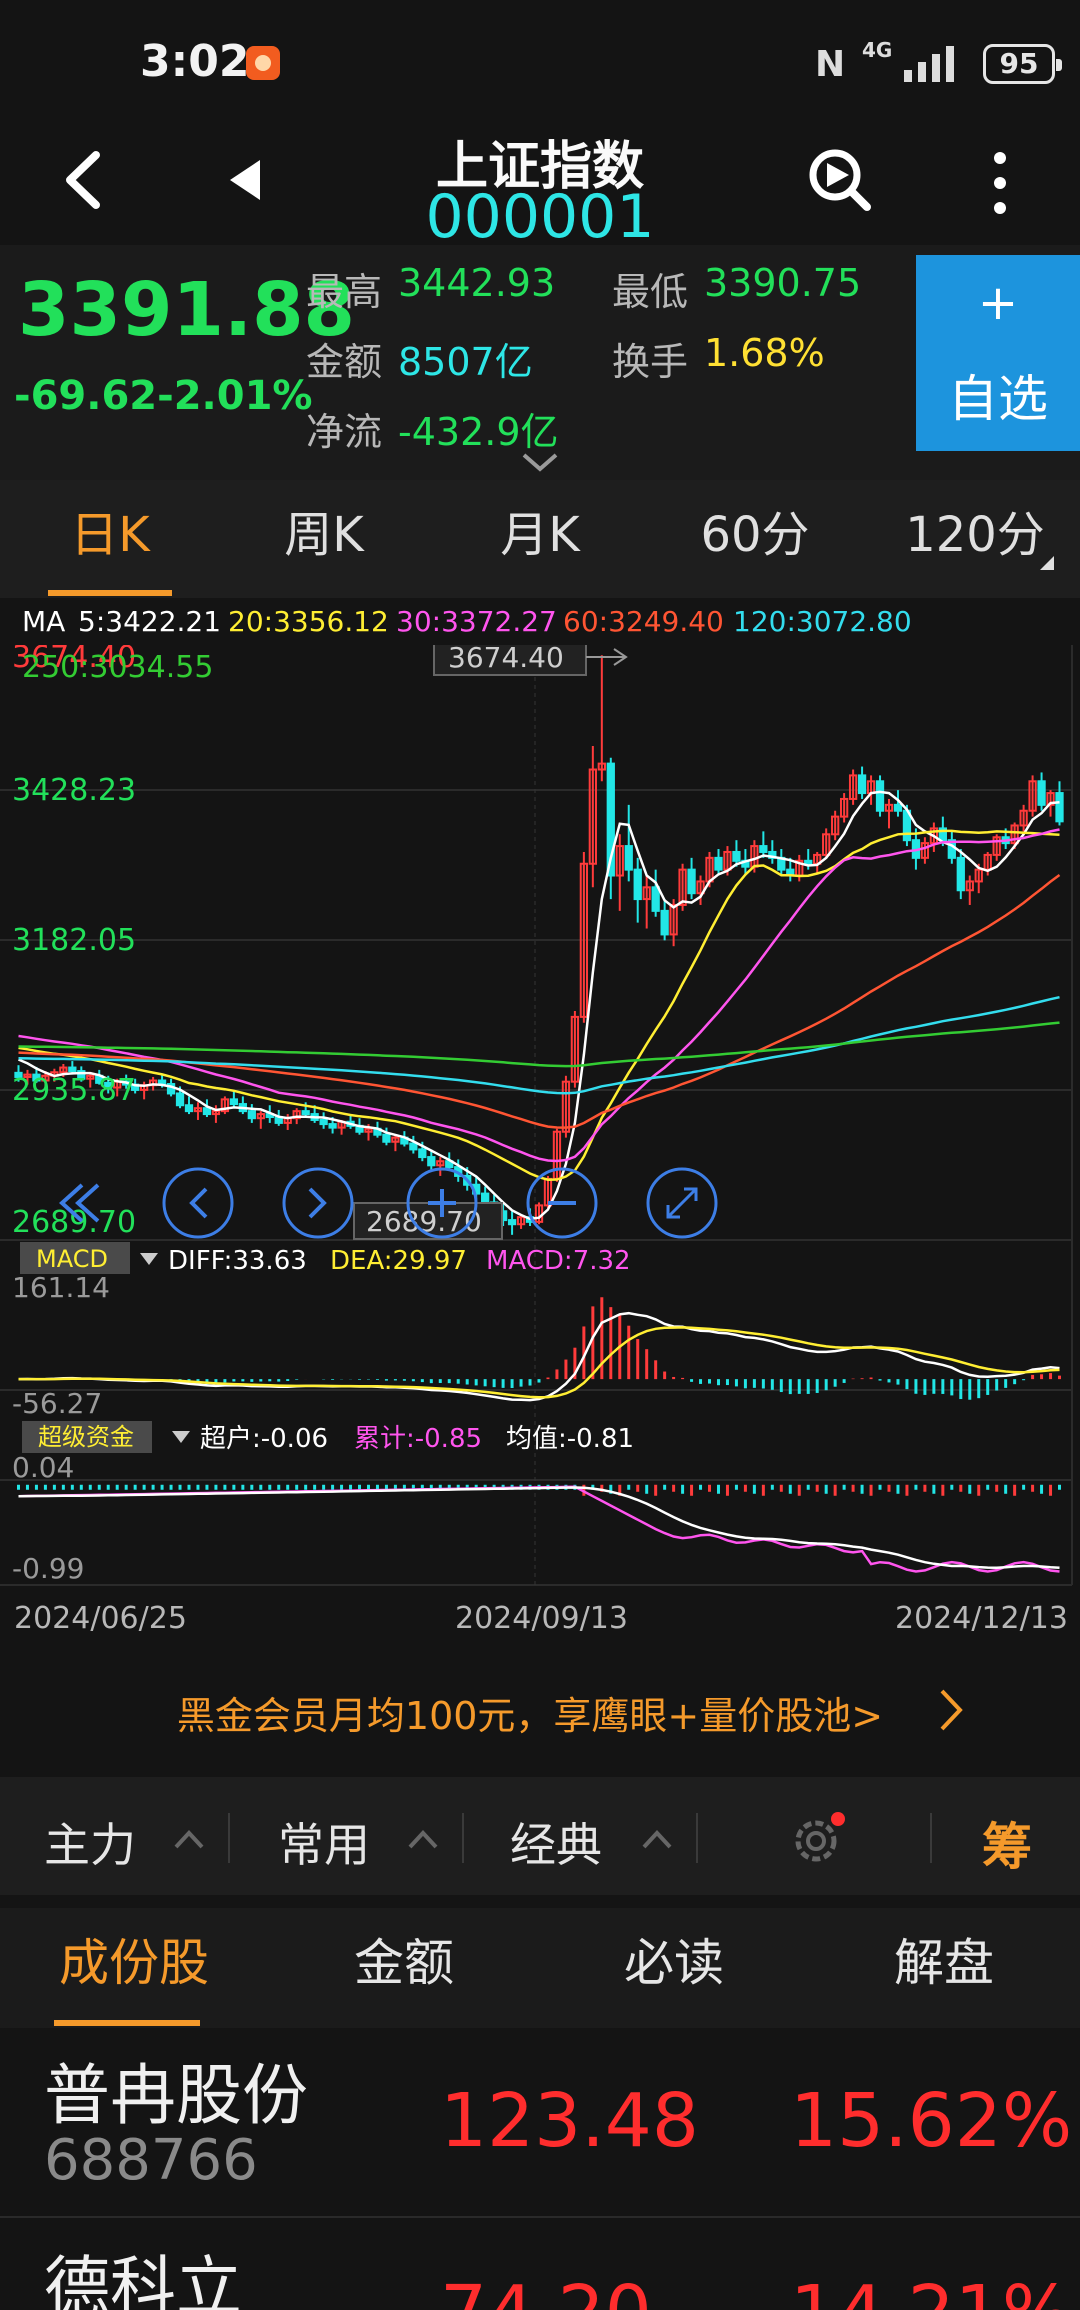 This screenshot has width=1080, height=2310. I want to click on y-tick-2: 3428.23, so click(74, 790).